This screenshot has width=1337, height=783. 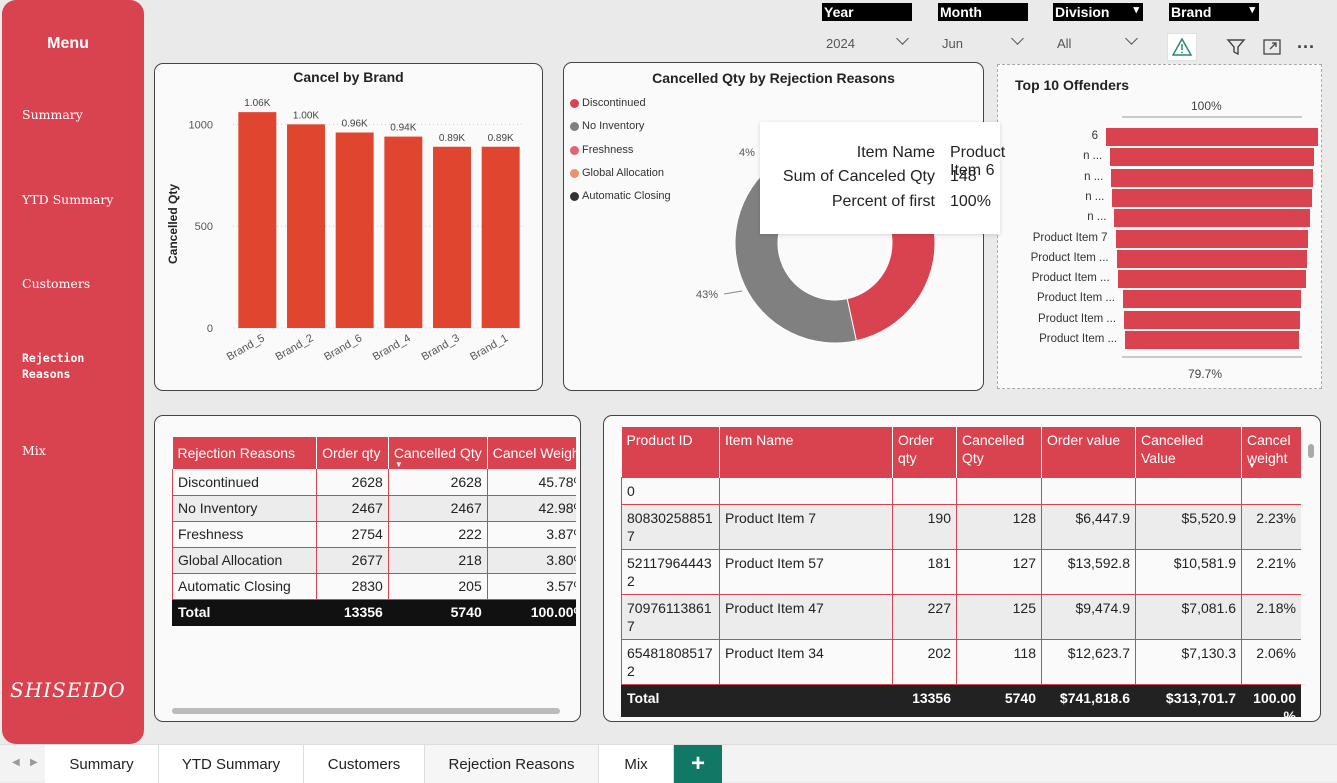 I want to click on tooltip-key: Sum of Canceled Qty, so click(x=858, y=176).